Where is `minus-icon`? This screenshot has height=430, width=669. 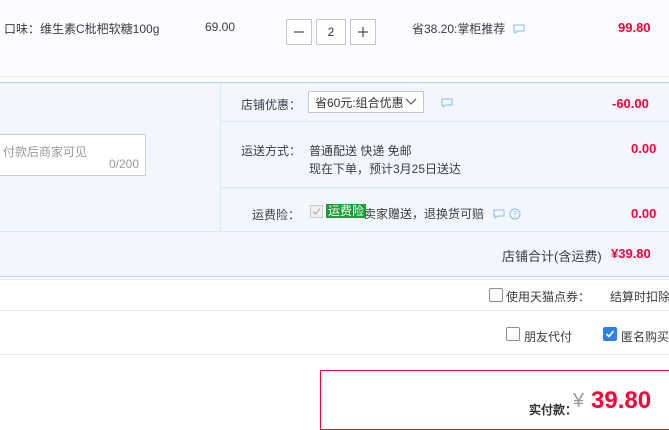
minus-icon is located at coordinates (299, 32).